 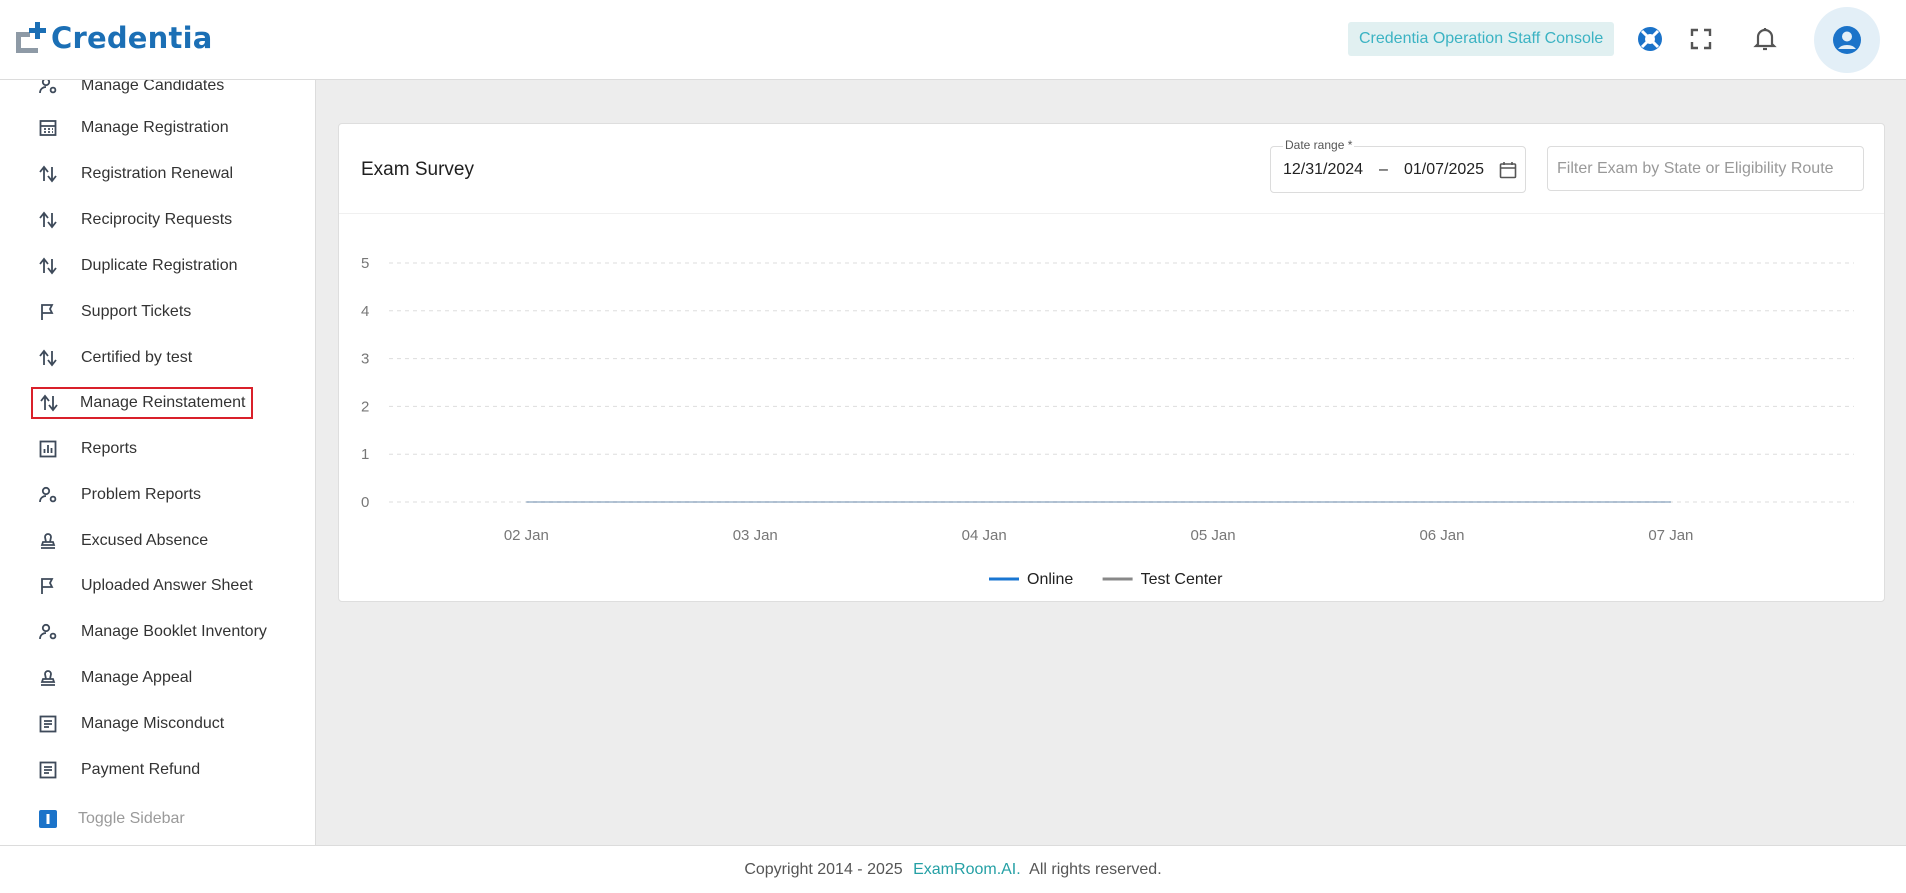 I want to click on sidebar-item-reciprocity-requests: Reciprocity Requests, so click(x=132, y=220).